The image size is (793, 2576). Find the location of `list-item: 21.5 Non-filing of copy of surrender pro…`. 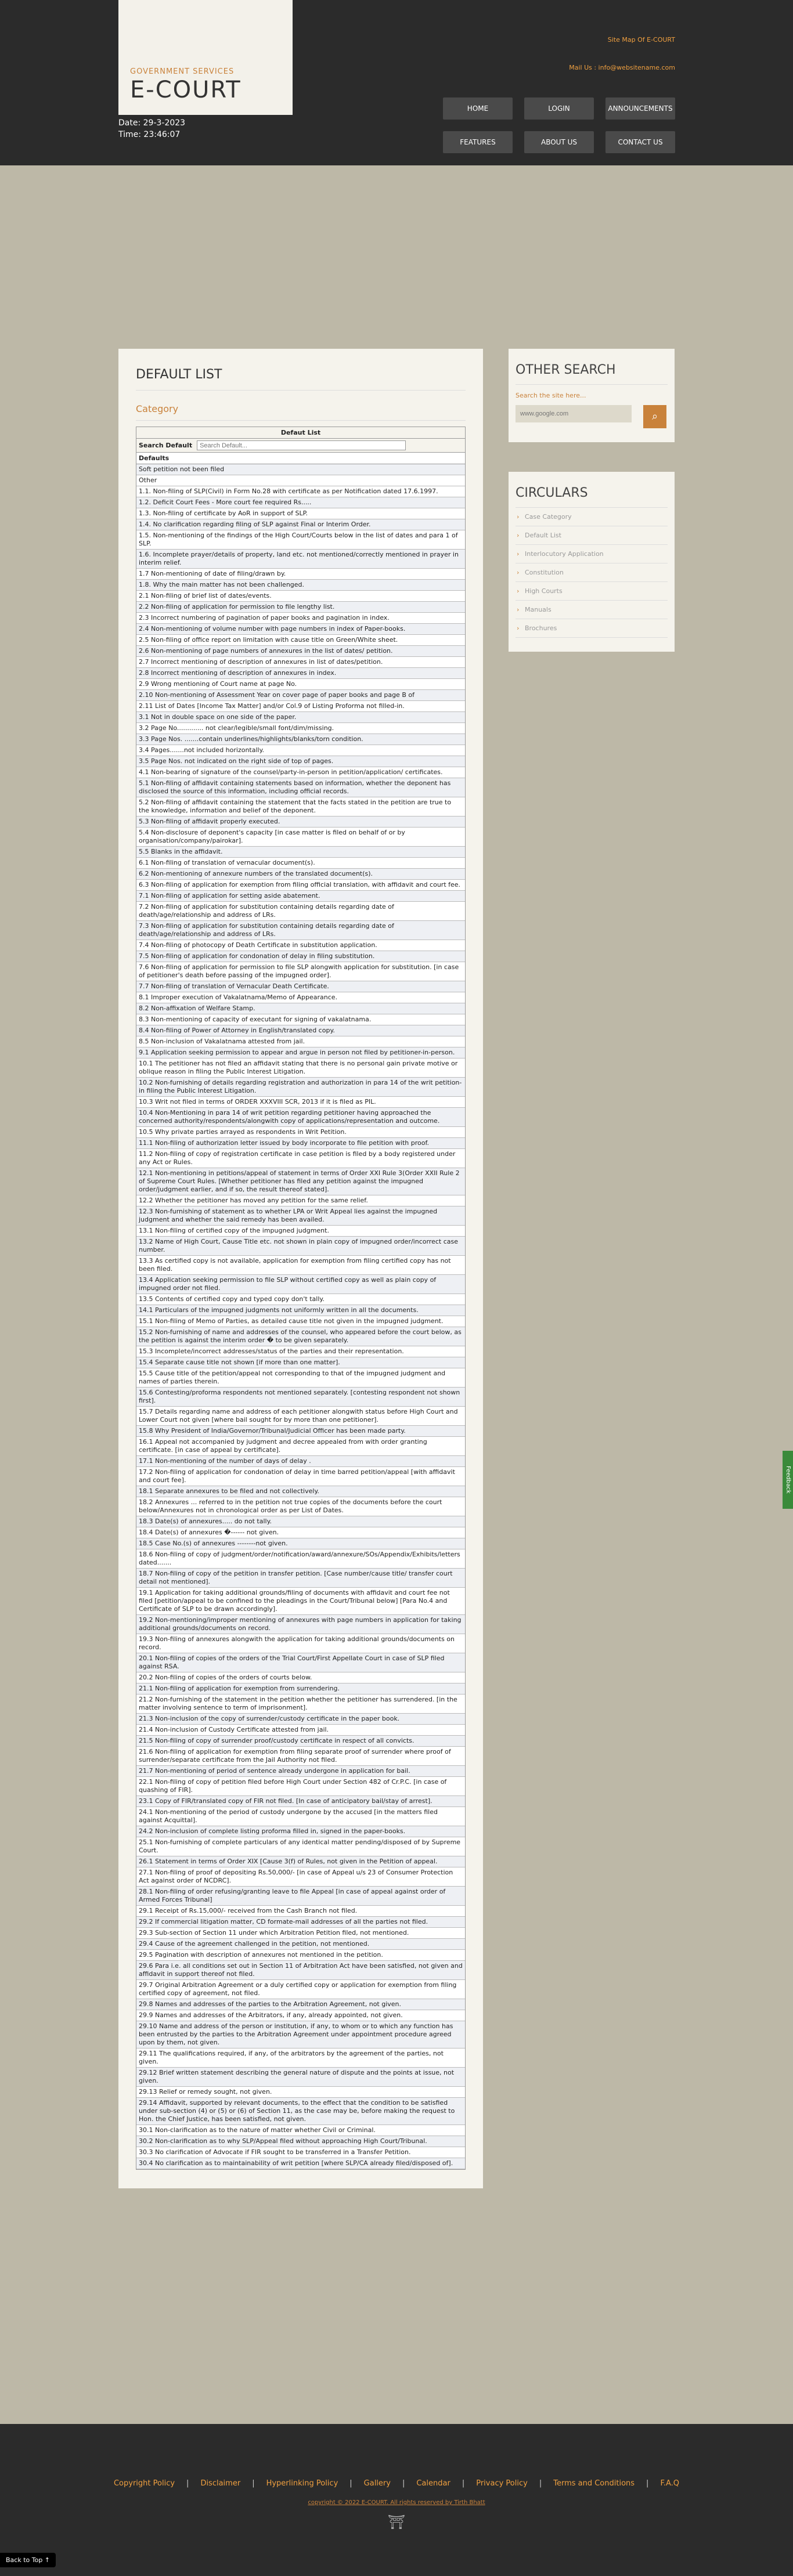

list-item: 21.5 Non-filing of copy of surrender pro… is located at coordinates (300, 1741).